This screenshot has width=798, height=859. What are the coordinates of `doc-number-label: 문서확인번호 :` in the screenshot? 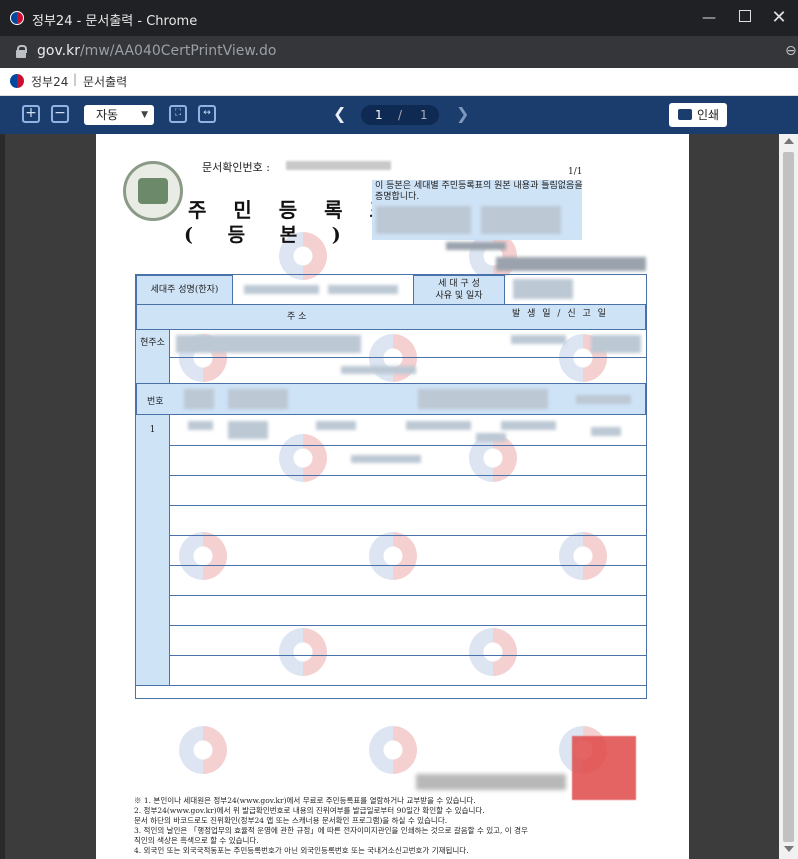 It's located at (236, 167).